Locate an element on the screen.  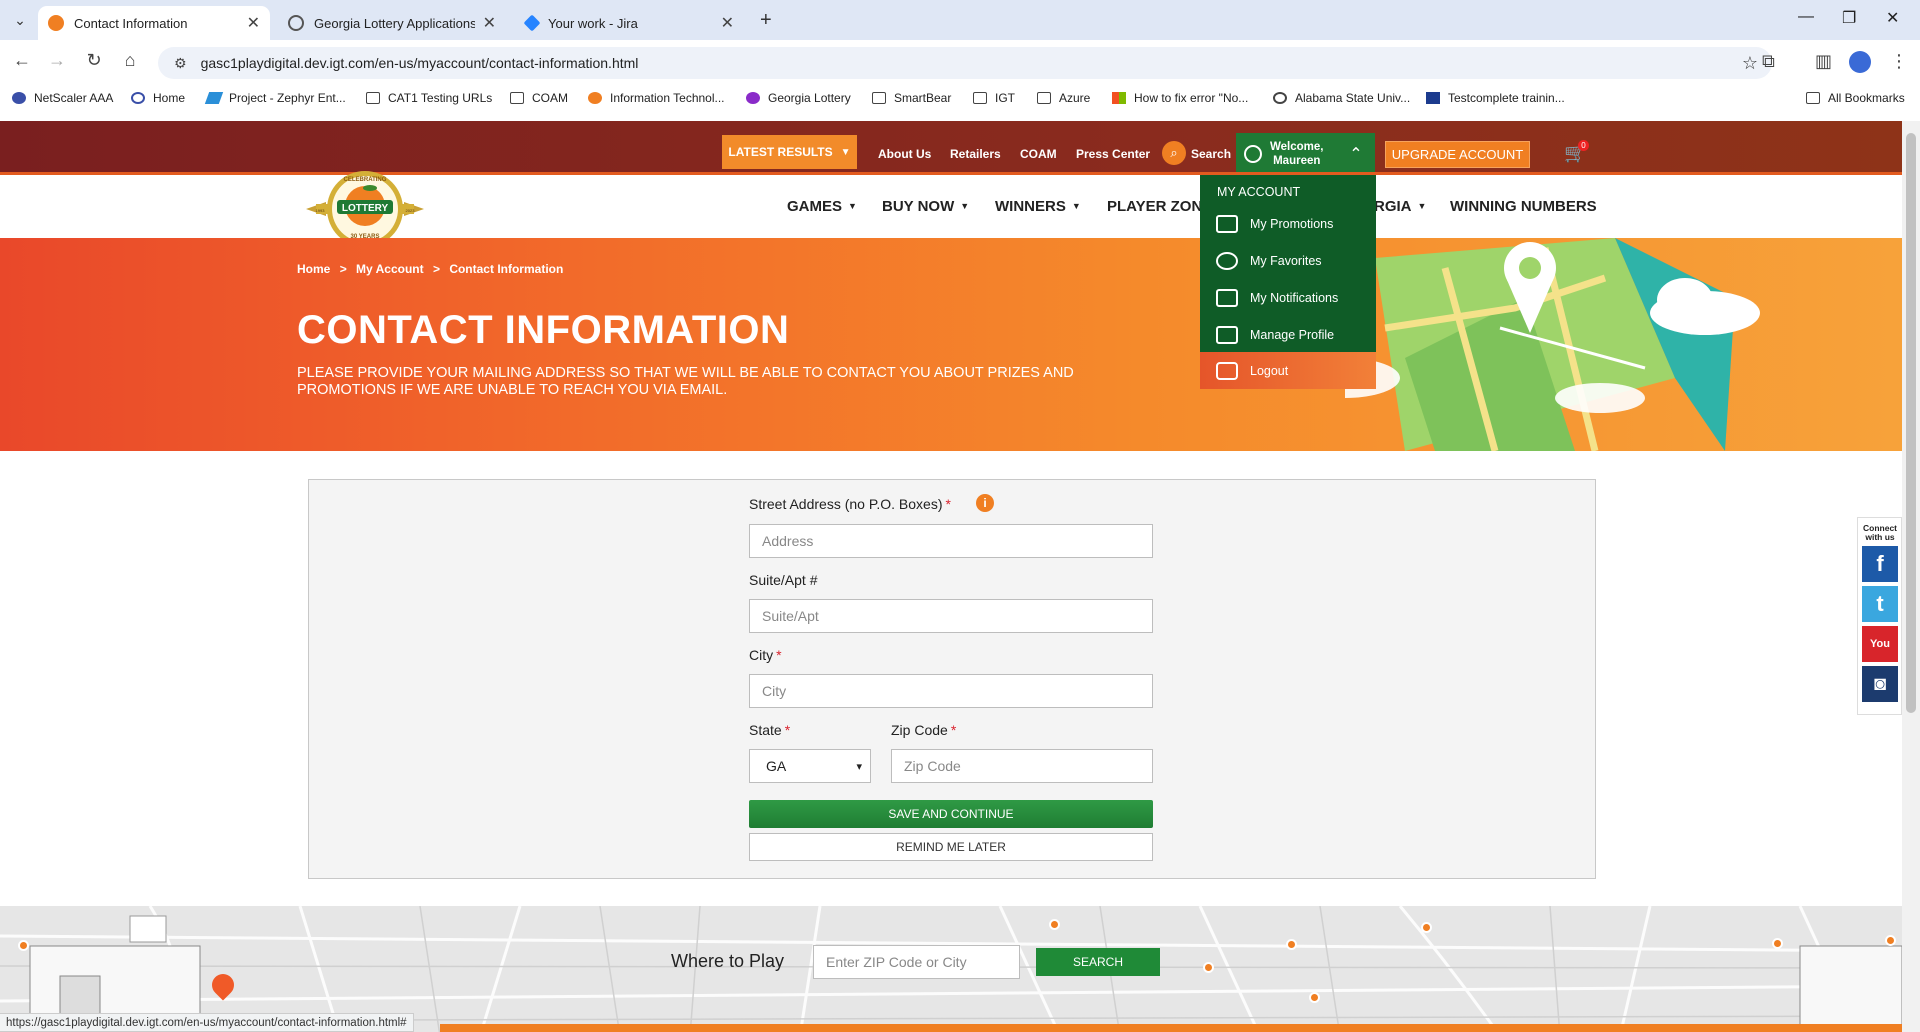
nav-winning-numbers: WINNING NUMBERS is located at coordinates (1523, 206).